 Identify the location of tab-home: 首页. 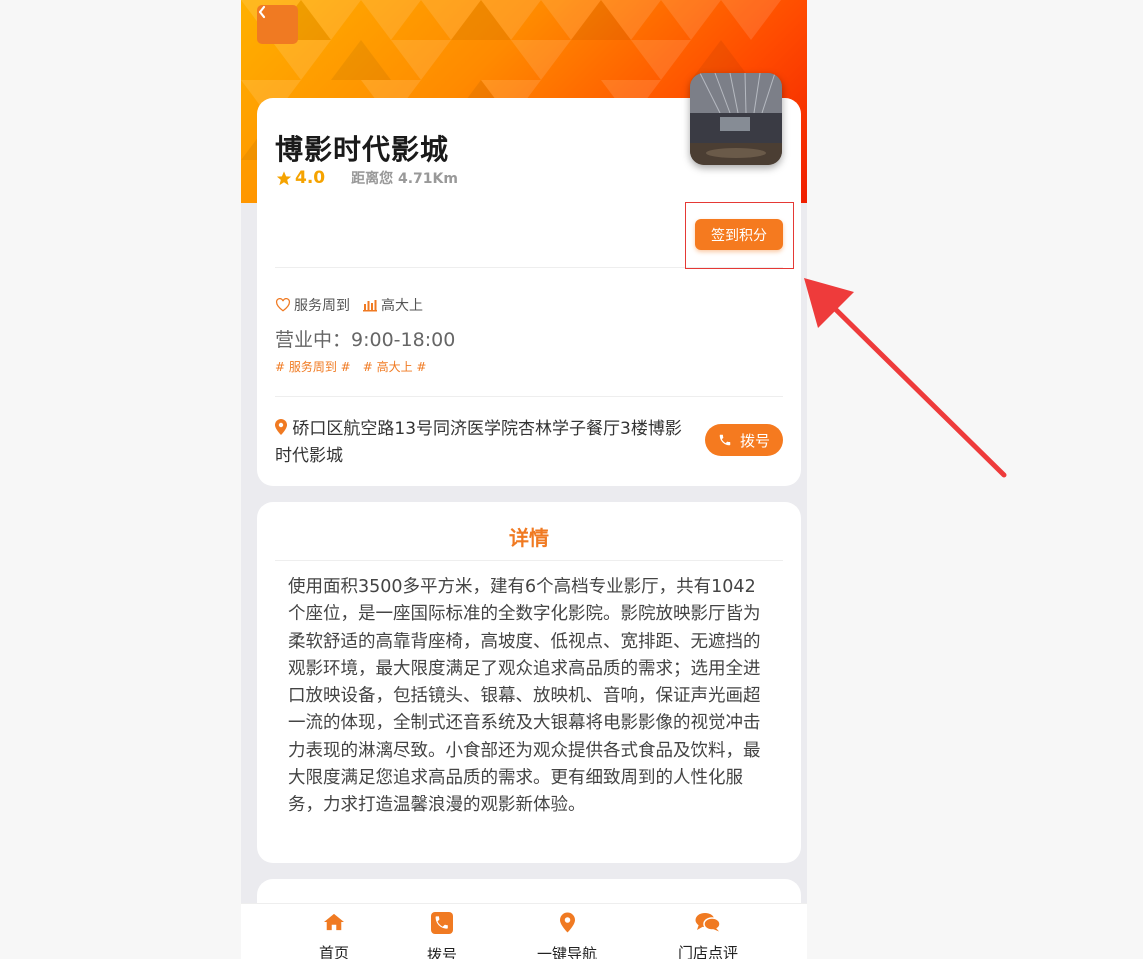
(334, 931).